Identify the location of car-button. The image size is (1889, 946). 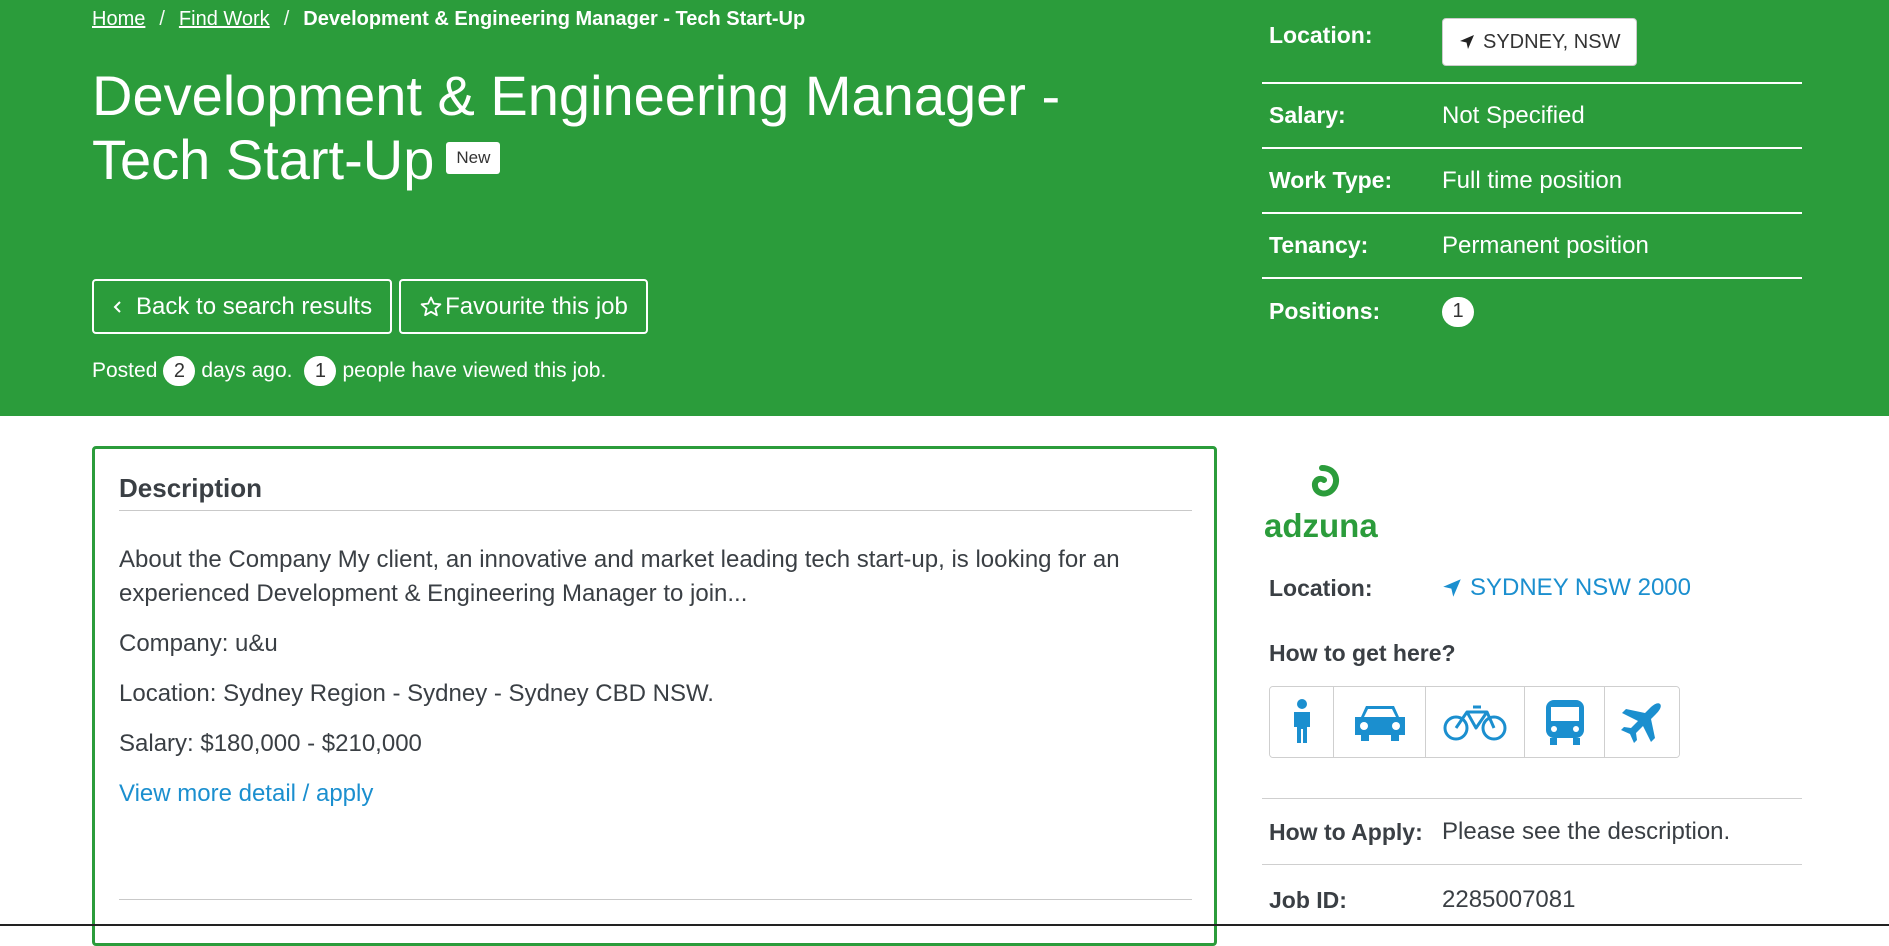
(1380, 722).